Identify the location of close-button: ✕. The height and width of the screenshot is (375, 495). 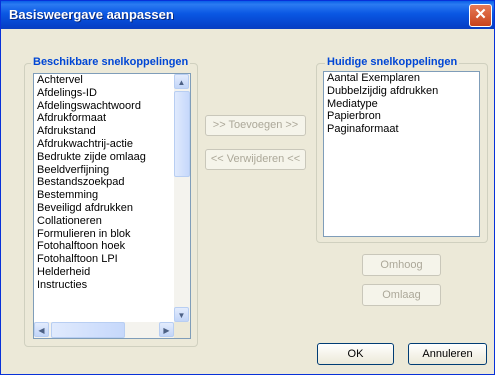
(480, 15).